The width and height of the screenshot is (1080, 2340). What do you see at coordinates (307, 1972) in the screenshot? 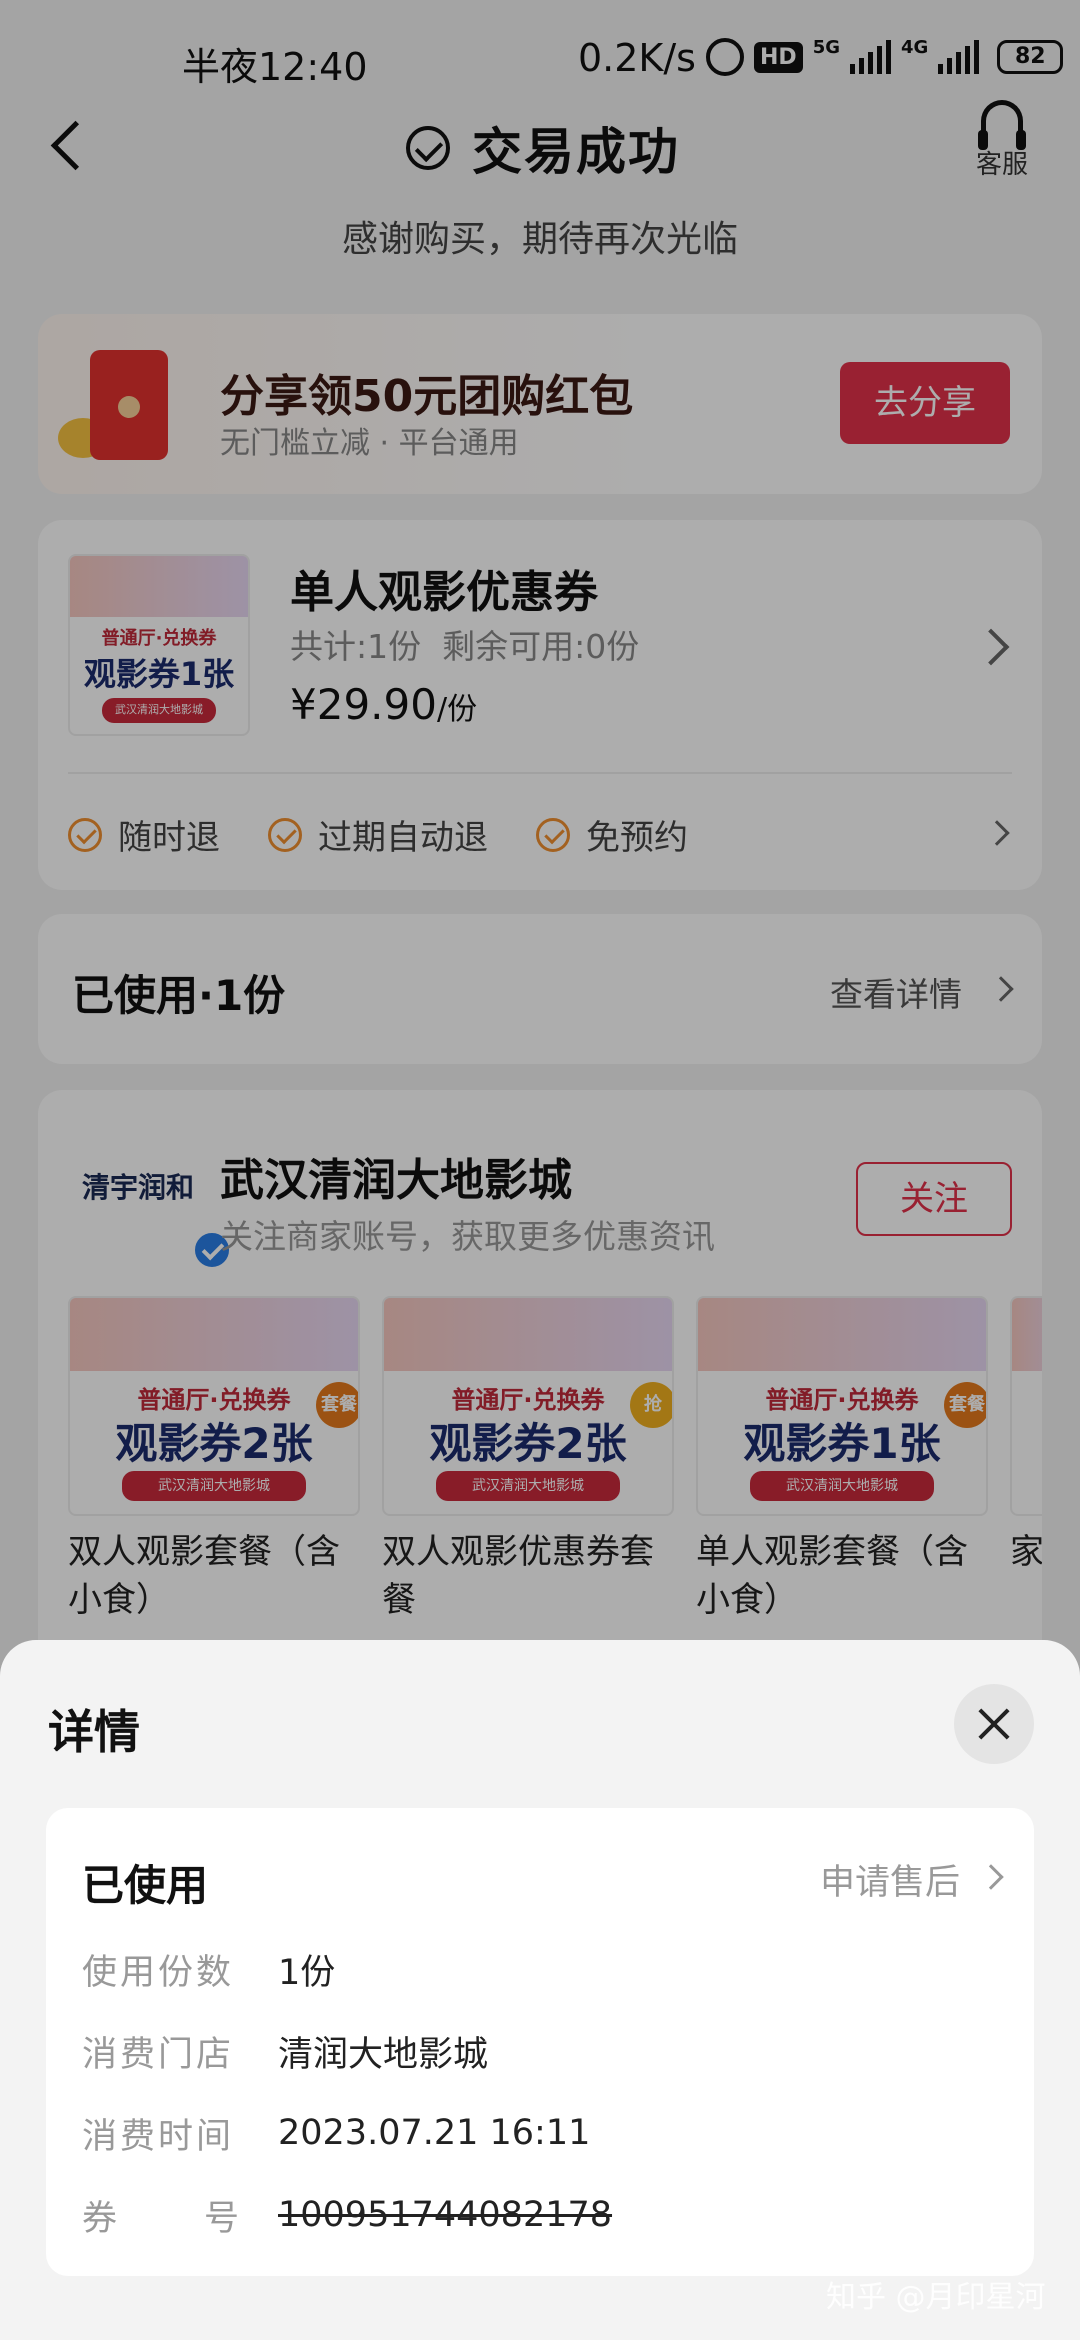
I see `detail-value: 1份` at bounding box center [307, 1972].